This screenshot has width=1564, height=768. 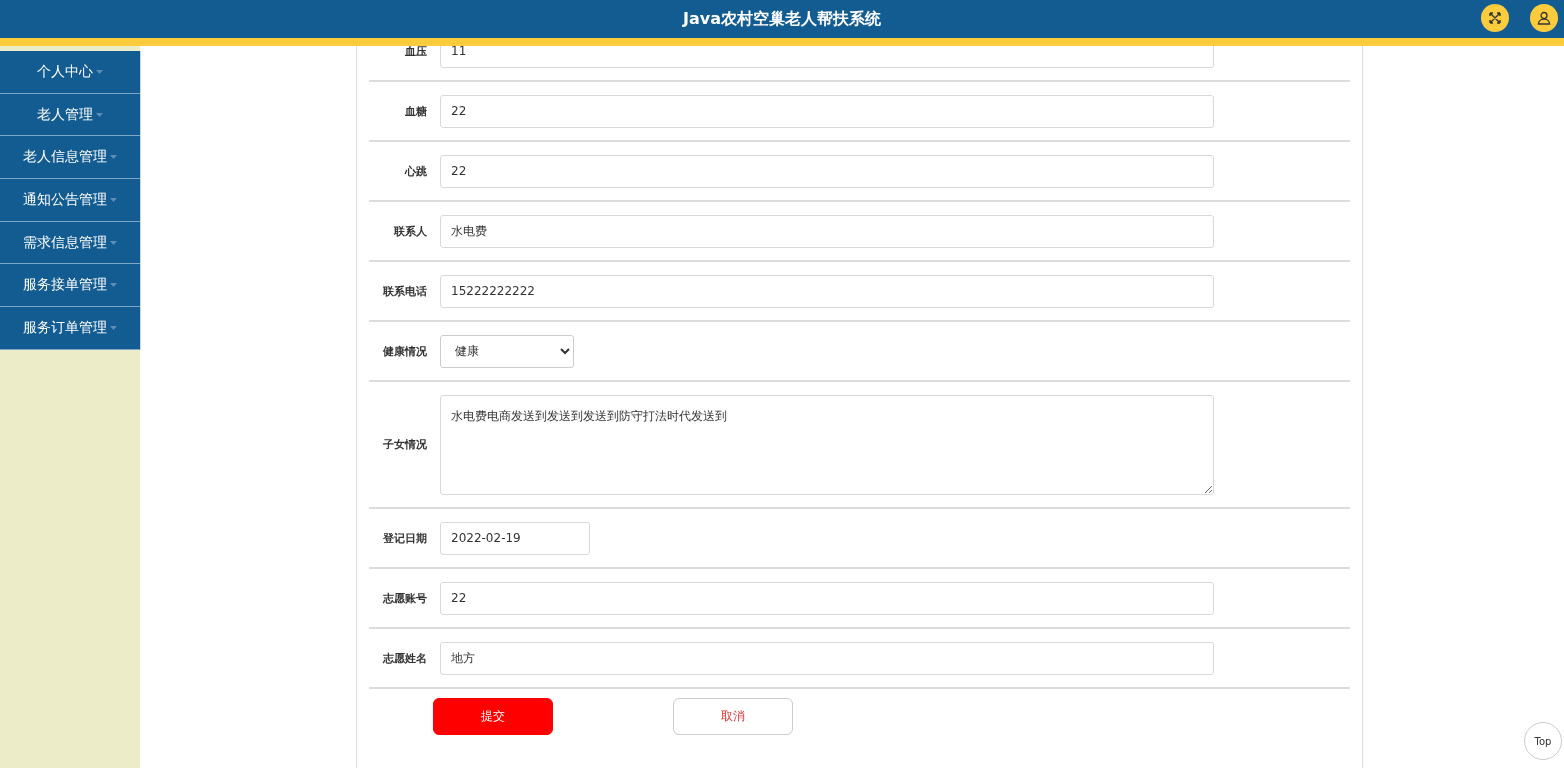 I want to click on field-label: 志愿姓名, so click(x=404, y=658).